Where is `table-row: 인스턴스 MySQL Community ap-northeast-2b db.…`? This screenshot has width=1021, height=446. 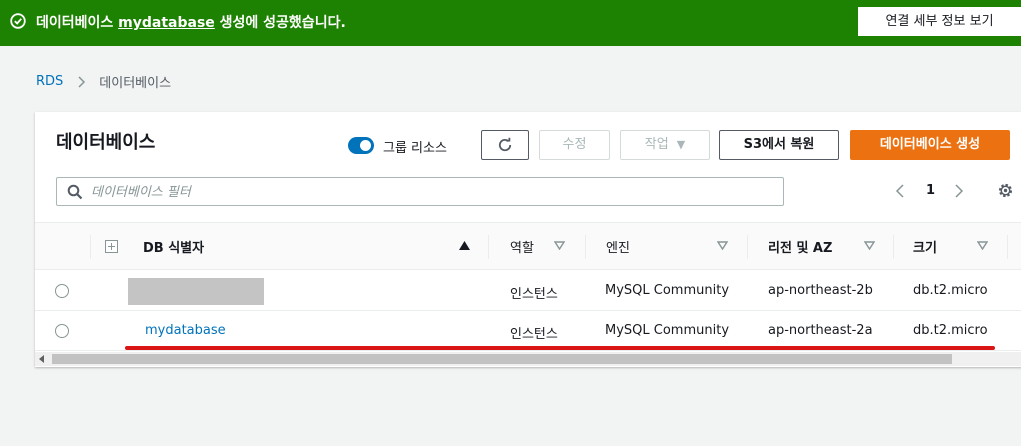 table-row: 인스턴스 MySQL Community ap-northeast-2b db.… is located at coordinates (528, 291).